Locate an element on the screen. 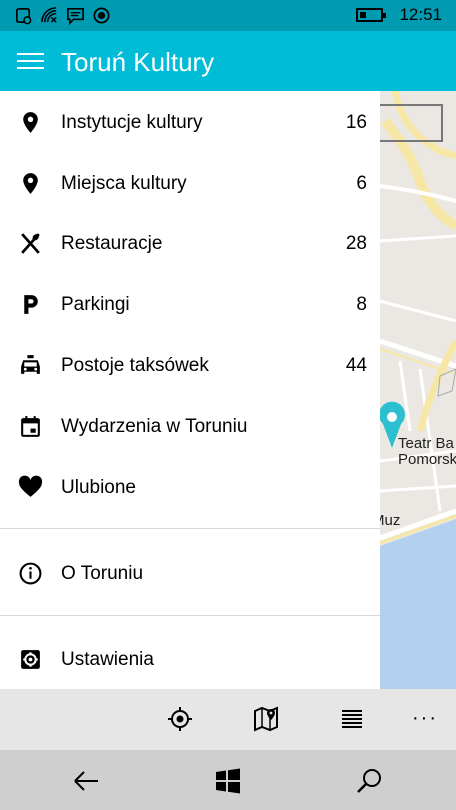  menu-item-wydarzenia: Wydarzenia w Toruniu is located at coordinates (190, 426).